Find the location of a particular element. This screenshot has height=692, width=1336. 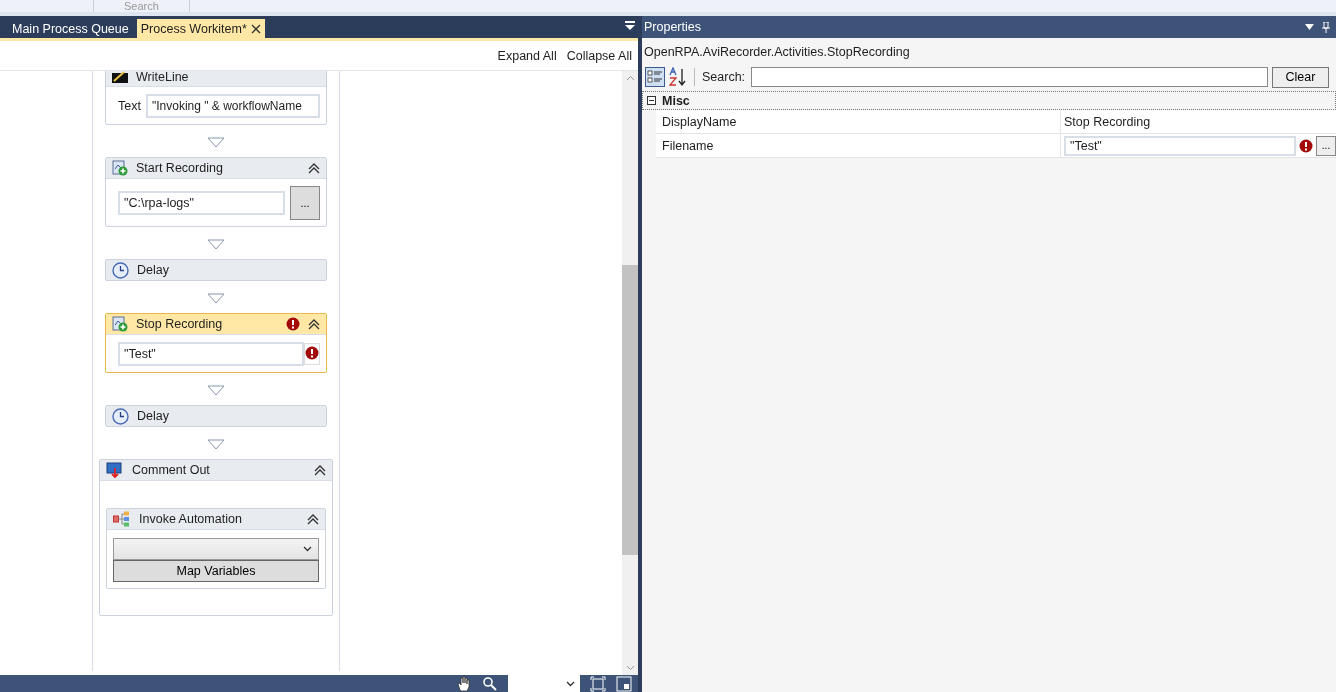

map-variables-button: Map Variables is located at coordinates (216, 571).